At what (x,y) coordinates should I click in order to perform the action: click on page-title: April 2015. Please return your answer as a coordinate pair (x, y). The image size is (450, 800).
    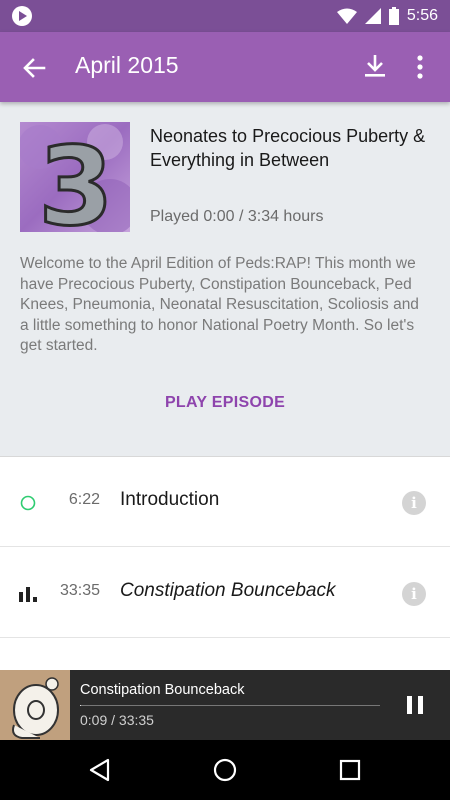
    Looking at the image, I should click on (127, 65).